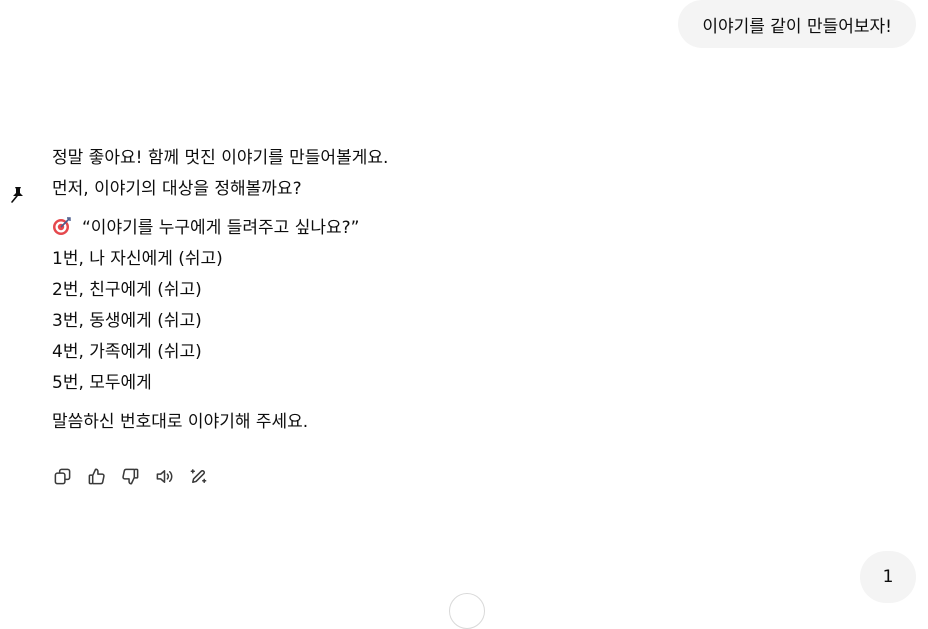 The height and width of the screenshot is (629, 928). I want to click on option-2: 2번, 친구에게 (쉬고), so click(127, 290).